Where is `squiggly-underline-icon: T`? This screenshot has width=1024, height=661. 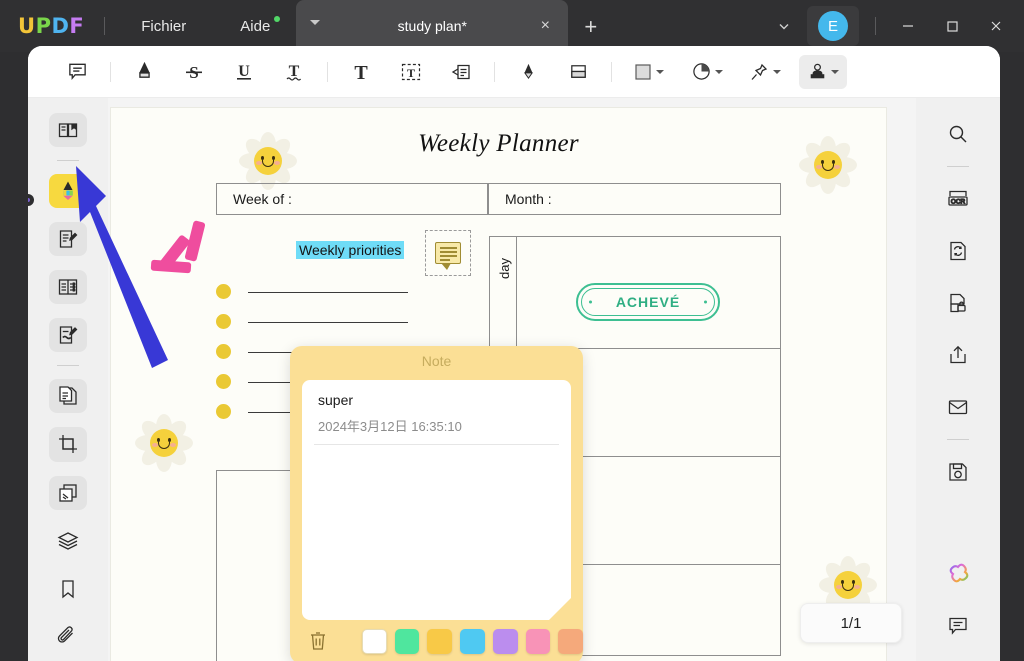 squiggly-underline-icon: T is located at coordinates (294, 72).